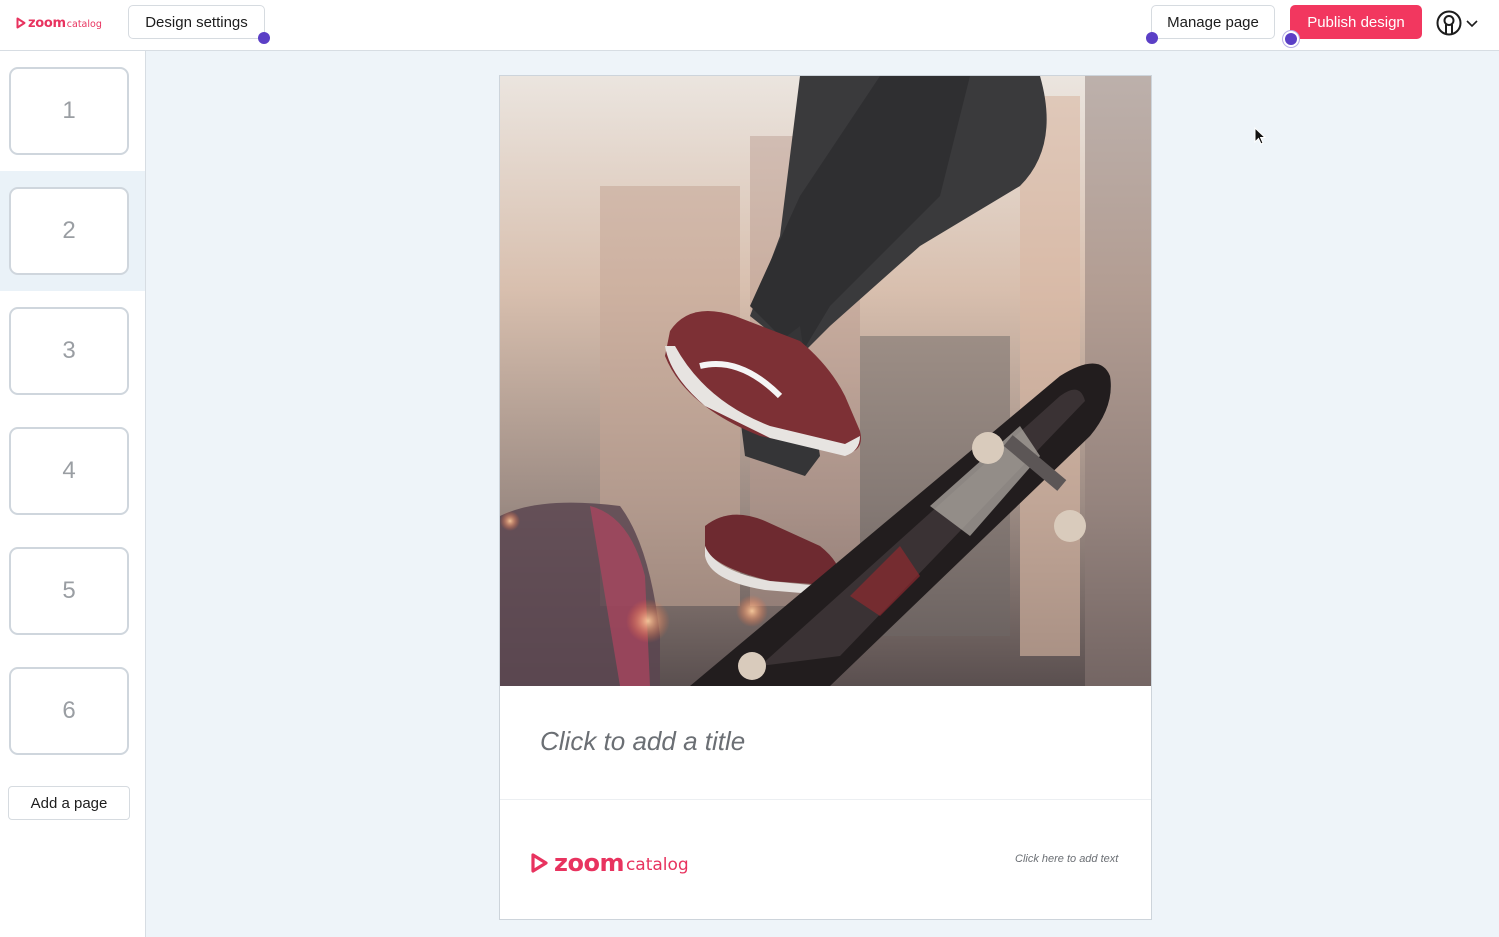 The width and height of the screenshot is (1499, 937). I want to click on page-thumbnail: 6, so click(69, 711).